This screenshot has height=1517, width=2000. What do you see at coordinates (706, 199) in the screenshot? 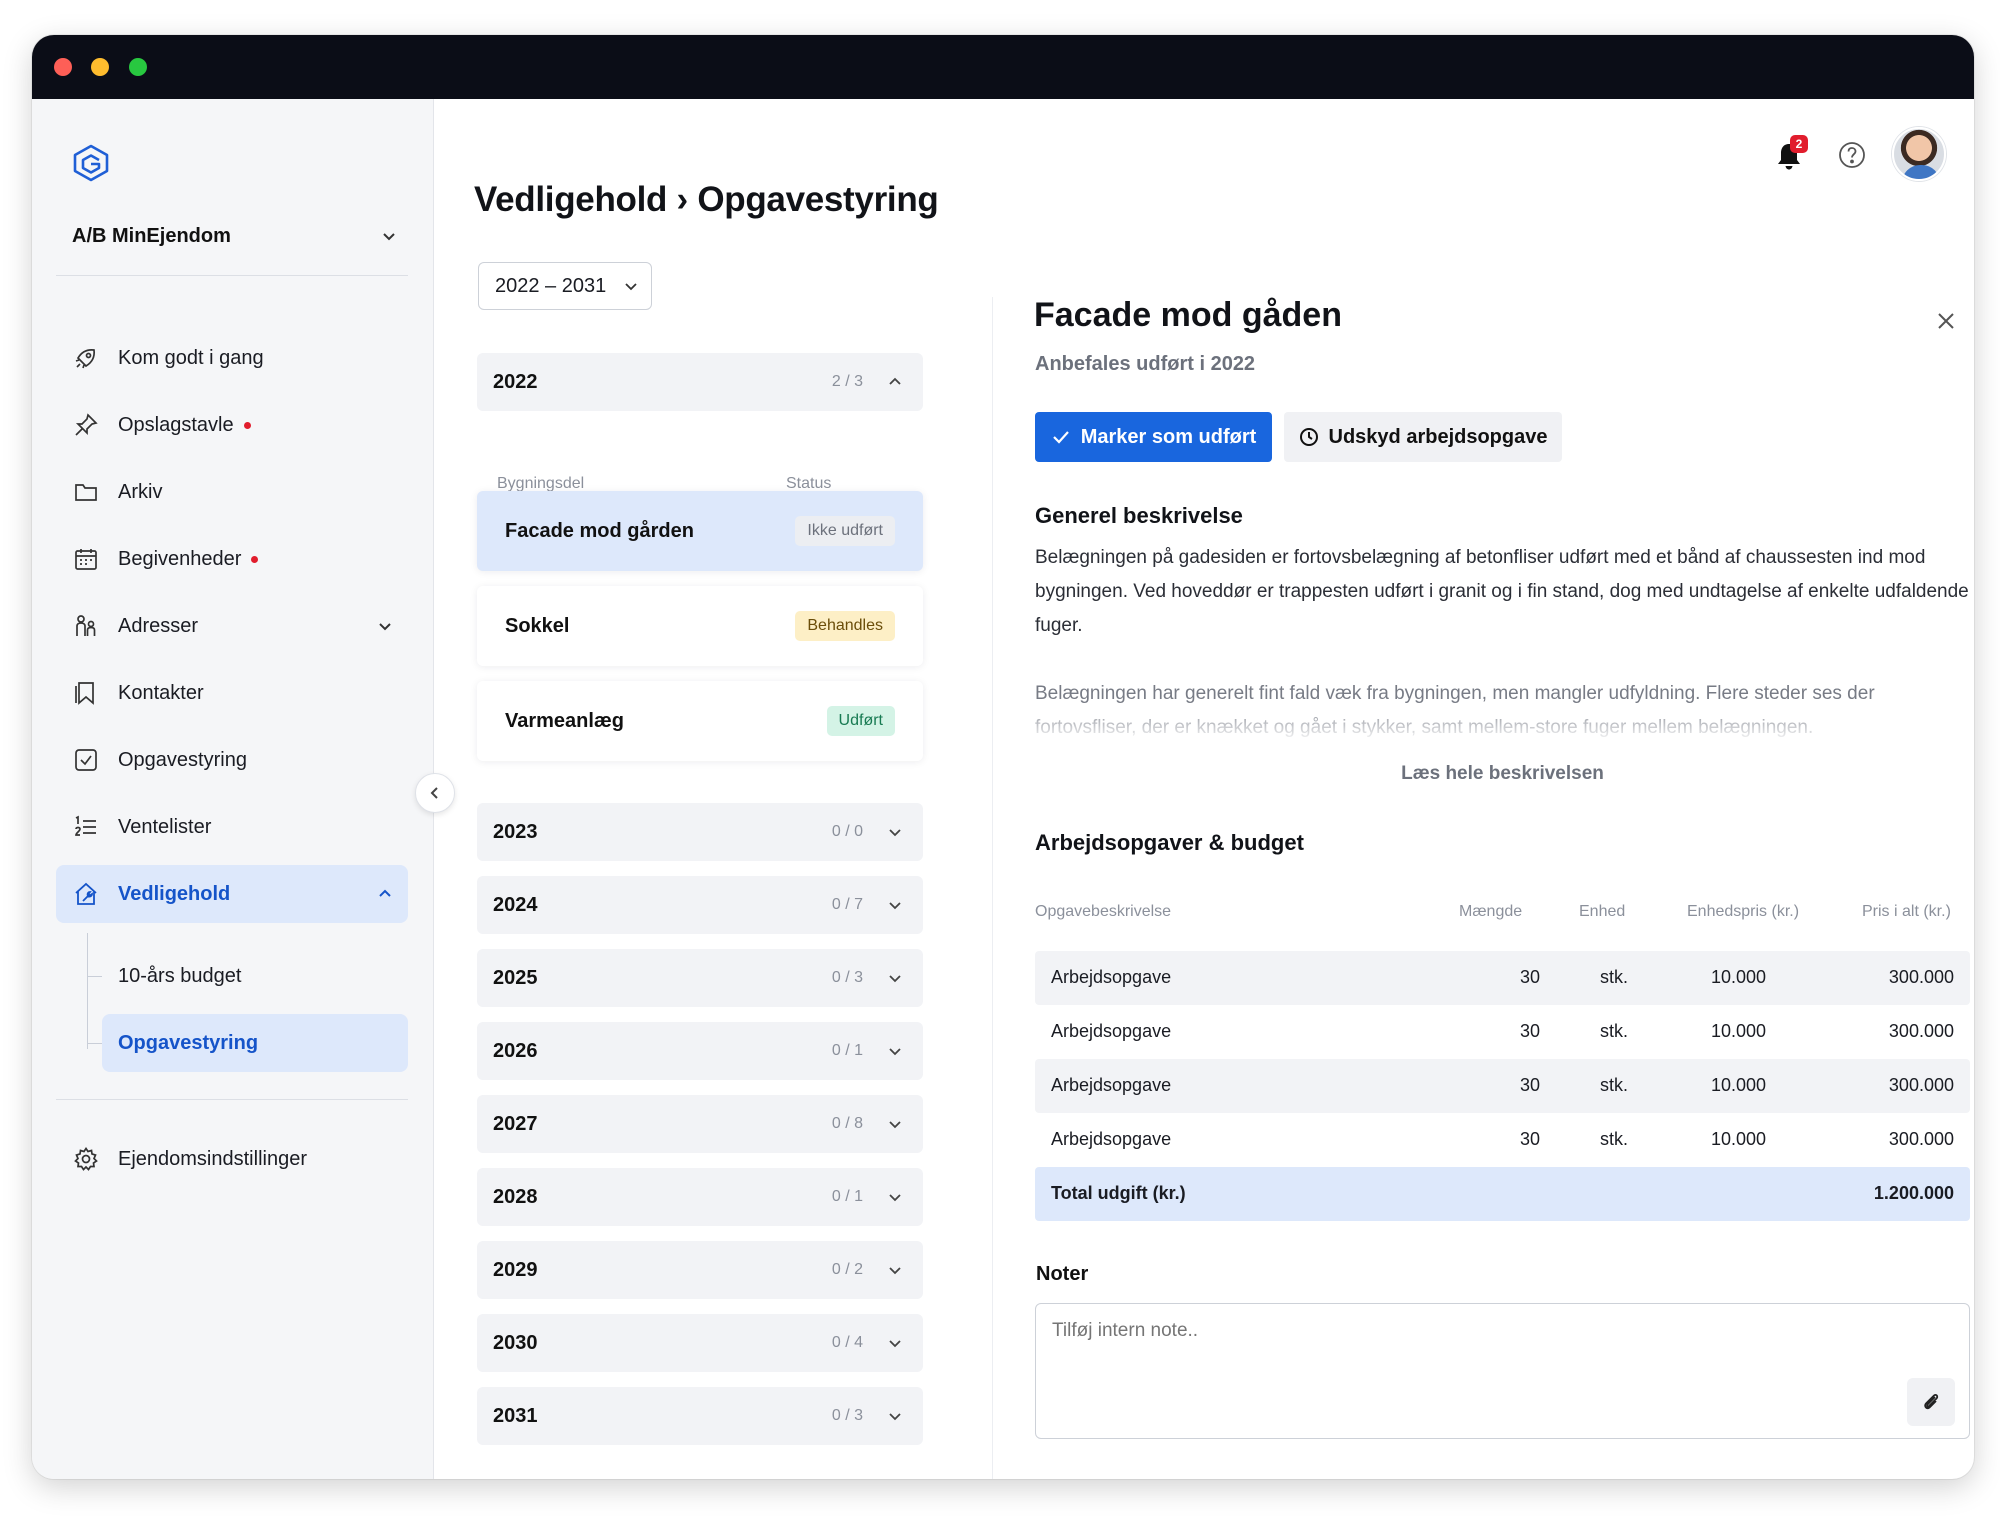
I see `page-title: Vedligehold › Opgavestyring` at bounding box center [706, 199].